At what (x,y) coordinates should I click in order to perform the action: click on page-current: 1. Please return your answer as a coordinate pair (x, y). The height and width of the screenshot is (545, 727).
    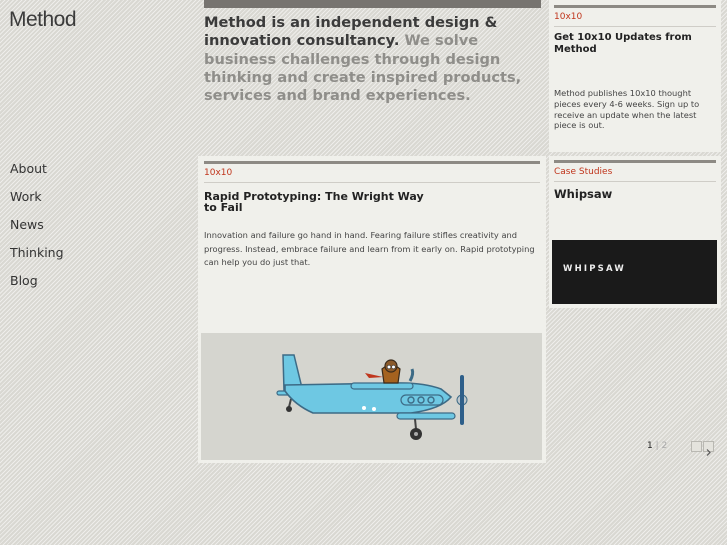
    Looking at the image, I should click on (650, 446).